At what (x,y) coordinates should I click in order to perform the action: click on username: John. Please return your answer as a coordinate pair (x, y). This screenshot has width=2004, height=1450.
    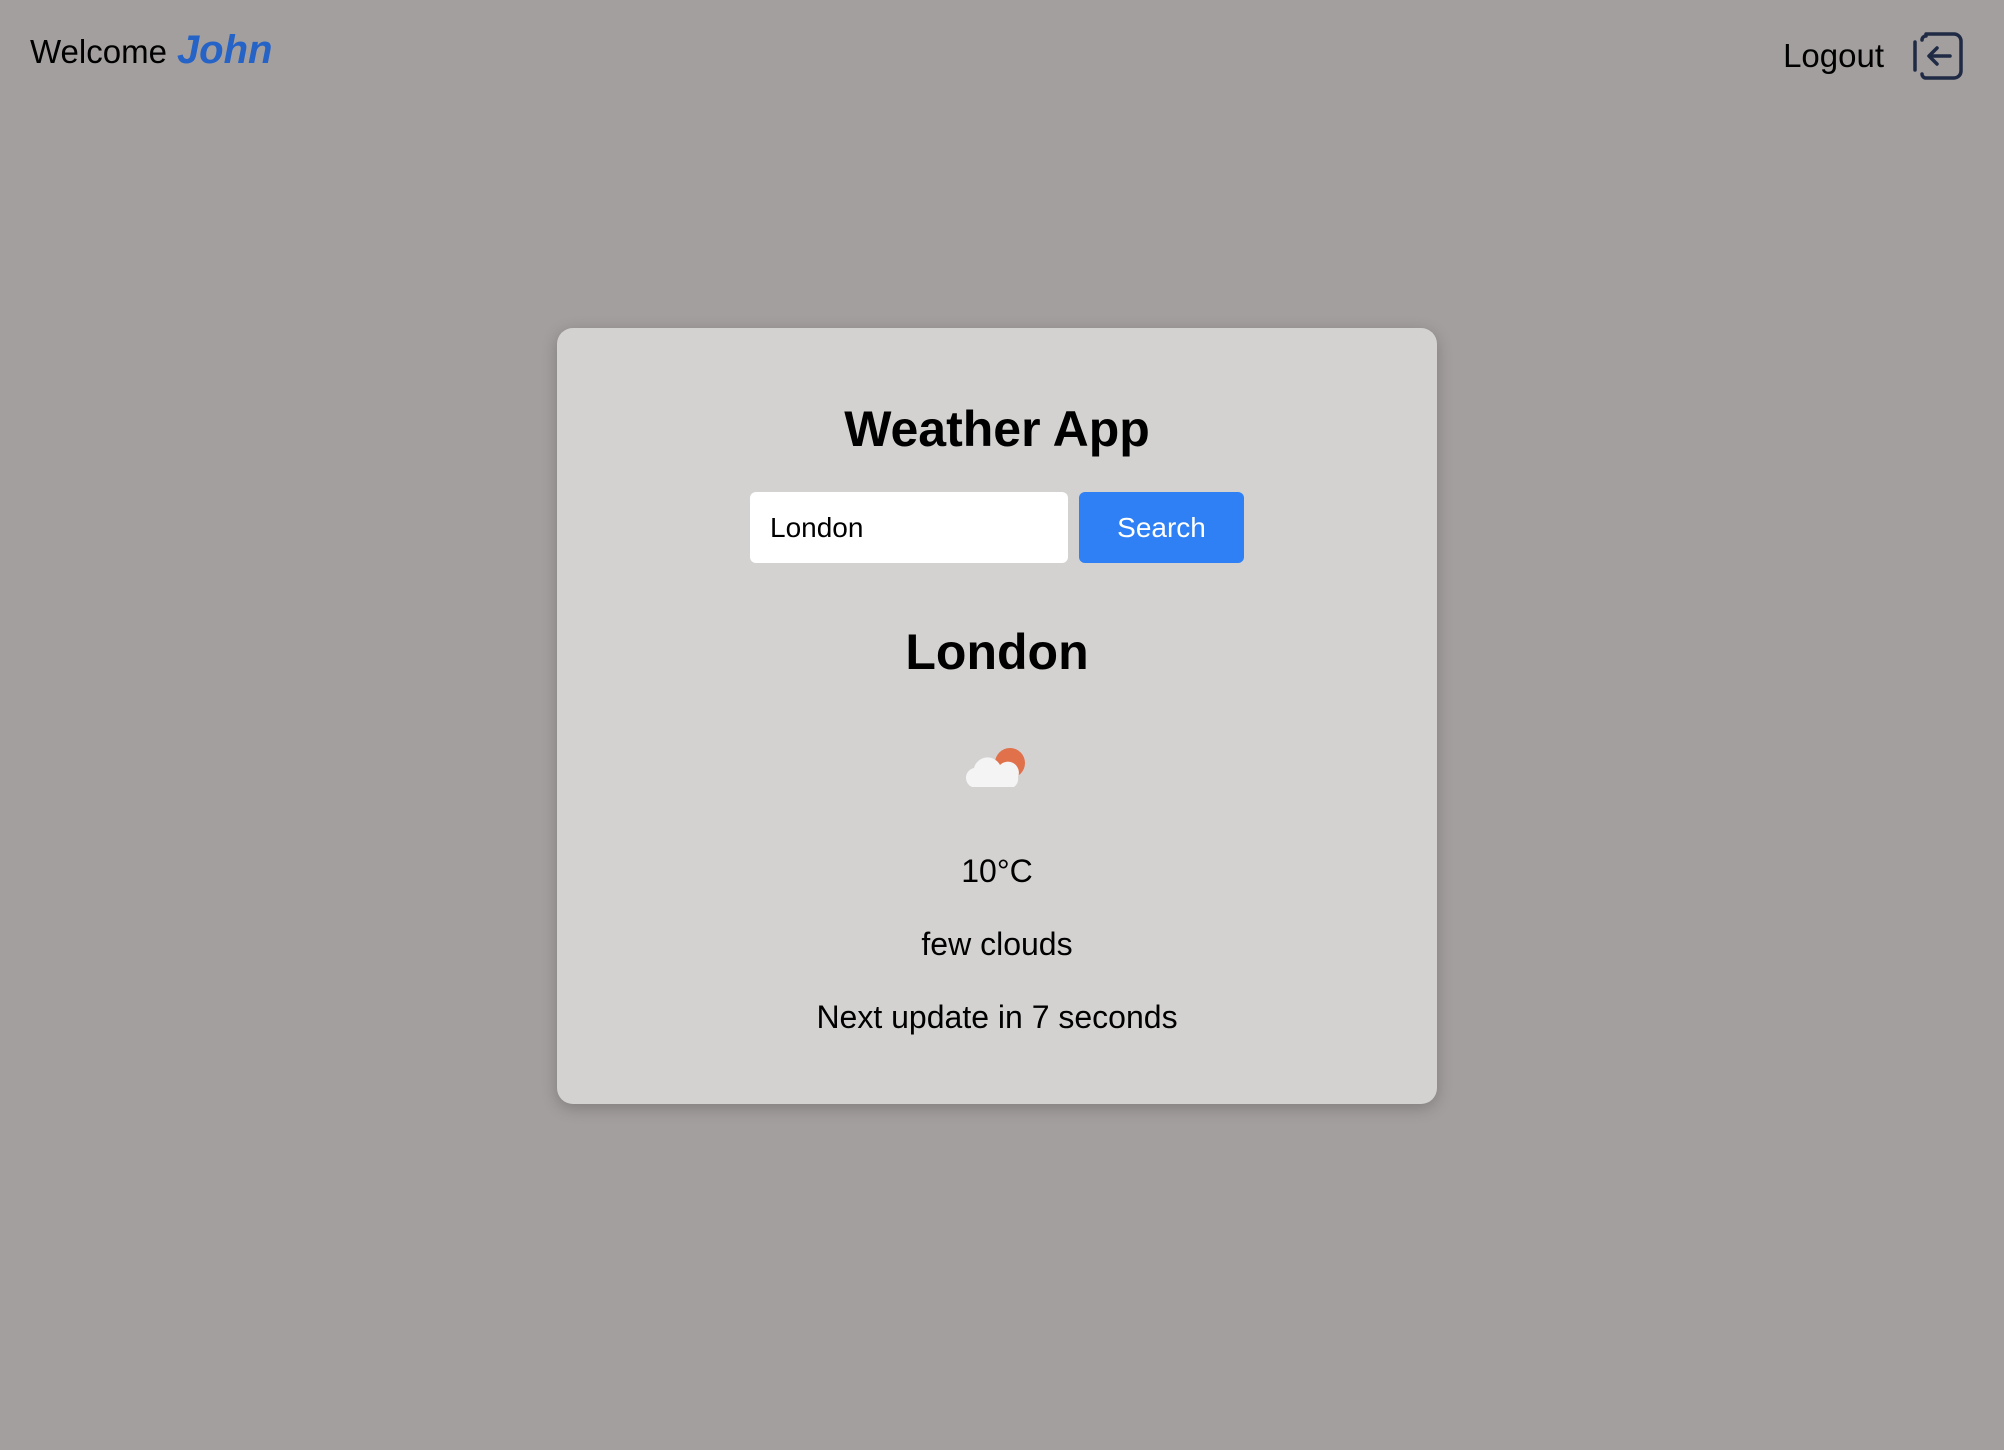
    Looking at the image, I should click on (224, 50).